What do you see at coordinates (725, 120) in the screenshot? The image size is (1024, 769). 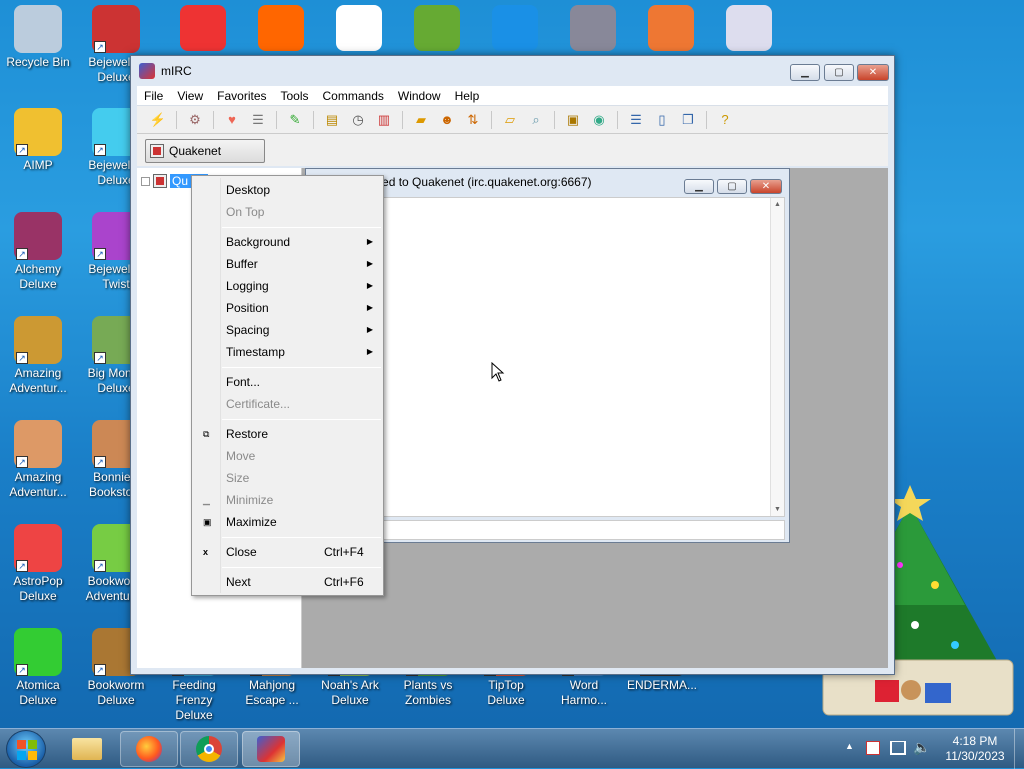 I see `help-icon: ?` at bounding box center [725, 120].